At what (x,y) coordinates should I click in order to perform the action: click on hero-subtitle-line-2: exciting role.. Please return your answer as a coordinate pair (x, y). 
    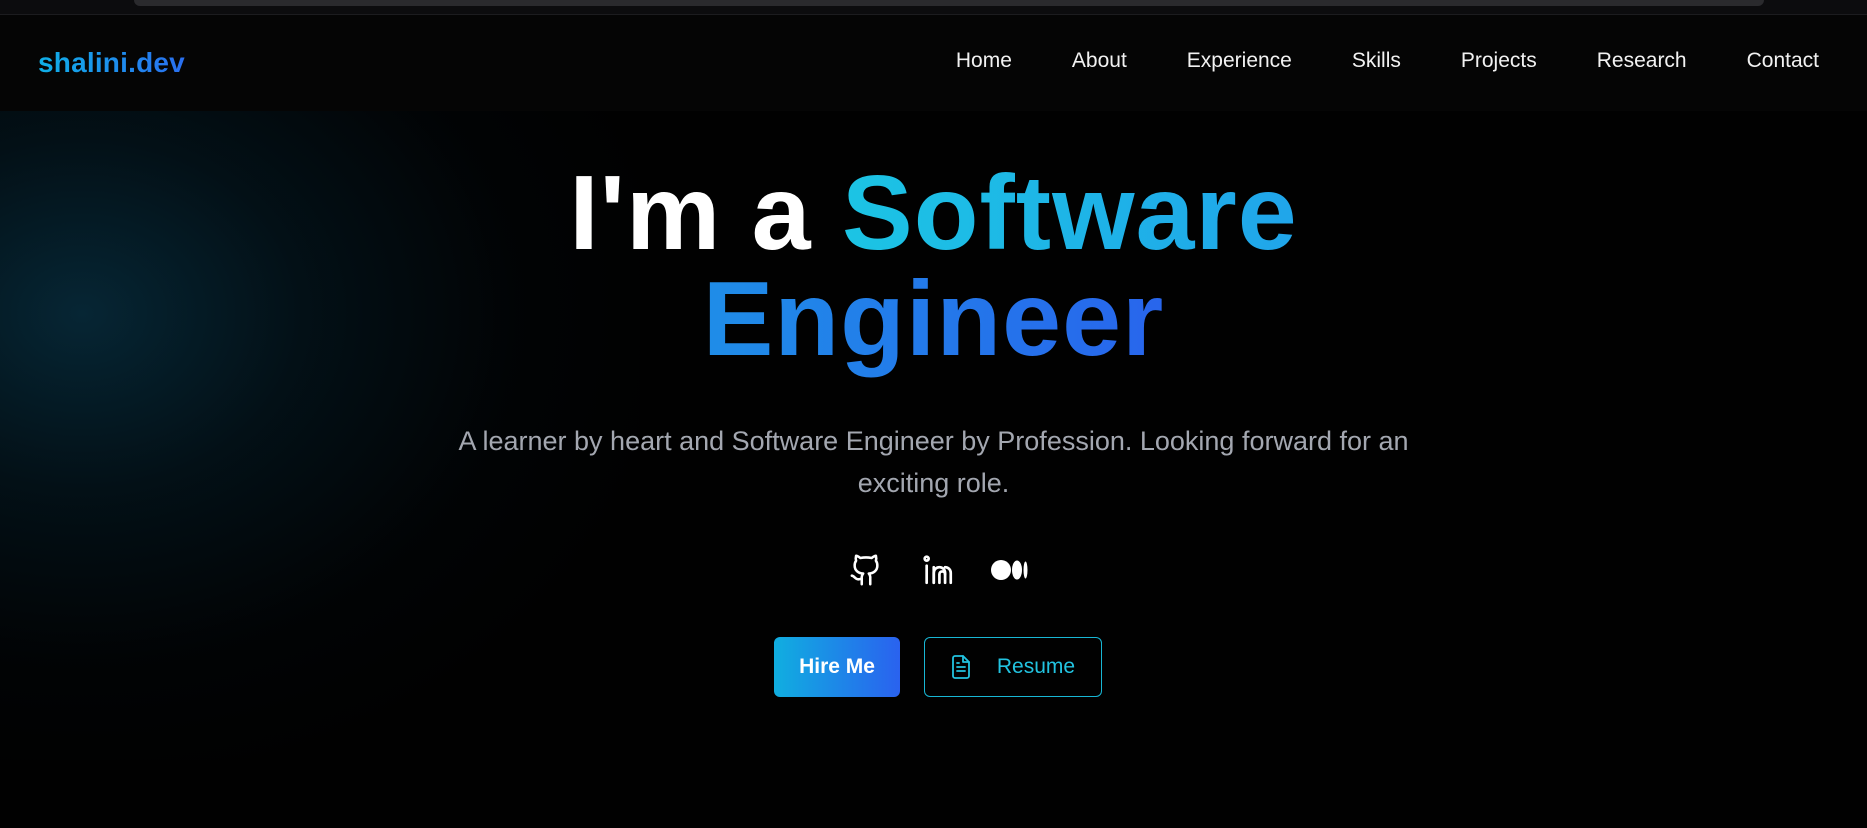
    Looking at the image, I should click on (933, 483).